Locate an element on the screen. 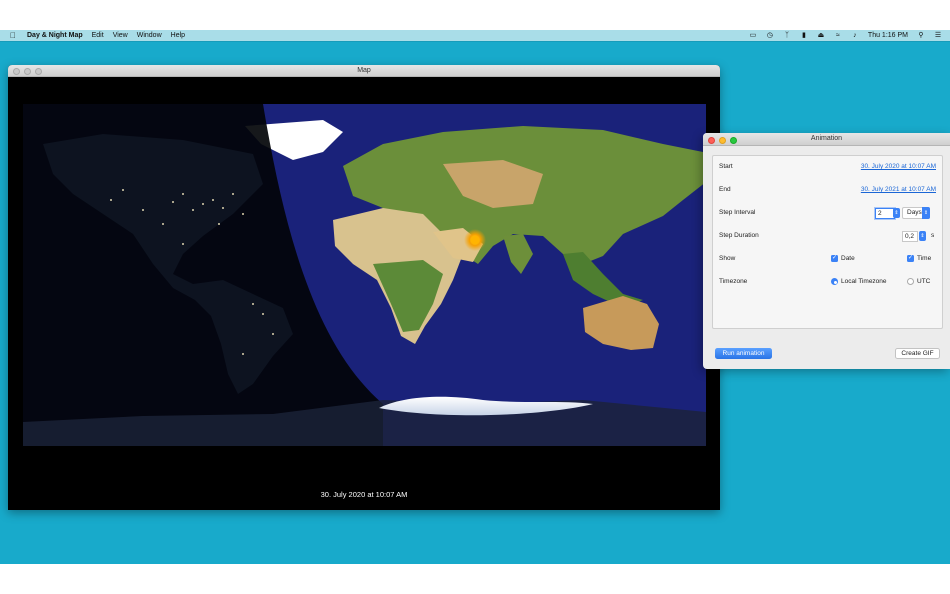 This screenshot has height=594, width=950. bluetooth-icon: ᛉ is located at coordinates (787, 35).